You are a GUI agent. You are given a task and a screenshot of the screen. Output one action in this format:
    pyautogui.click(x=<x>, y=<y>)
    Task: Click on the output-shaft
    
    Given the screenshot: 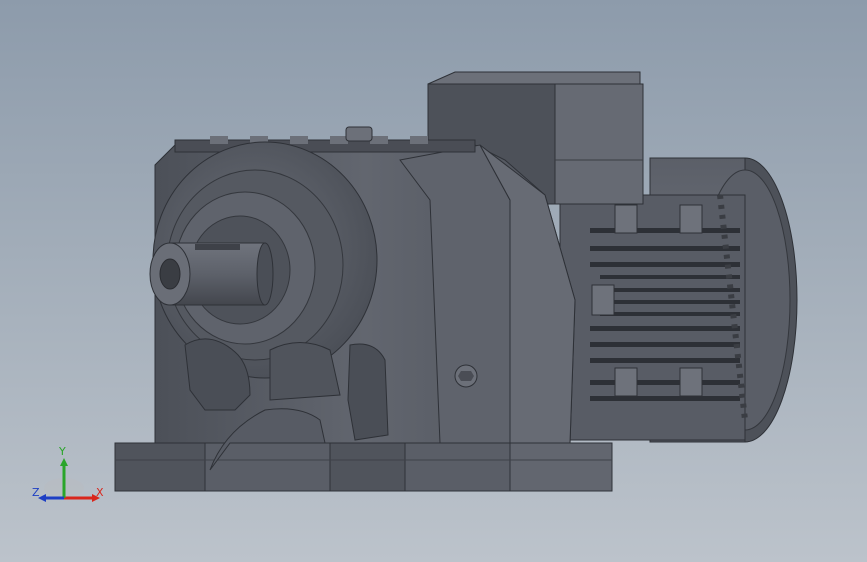 What is the action you would take?
    pyautogui.click(x=211, y=274)
    